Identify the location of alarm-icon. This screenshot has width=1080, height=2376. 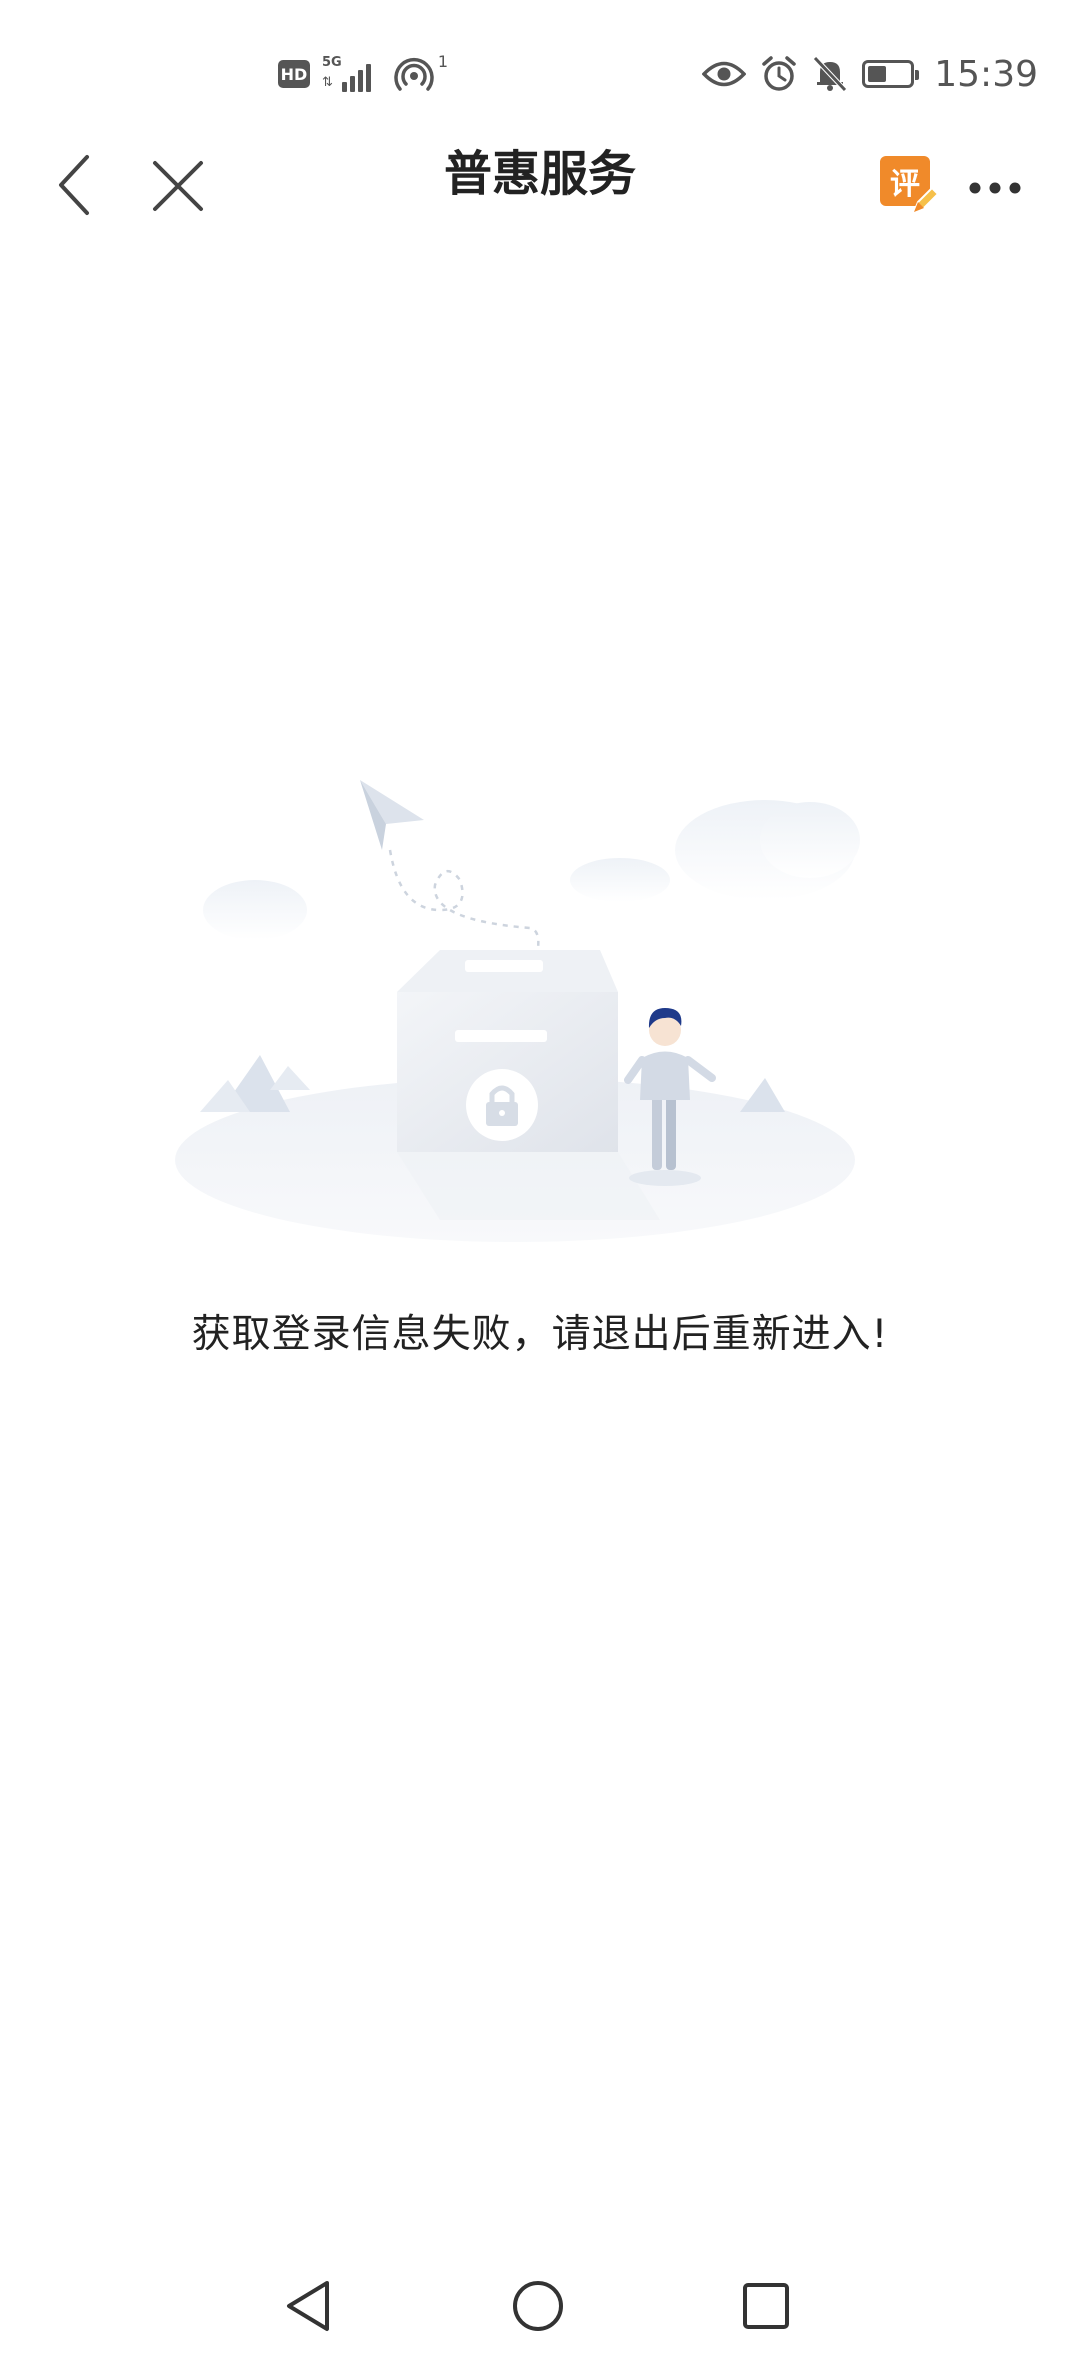
(779, 73).